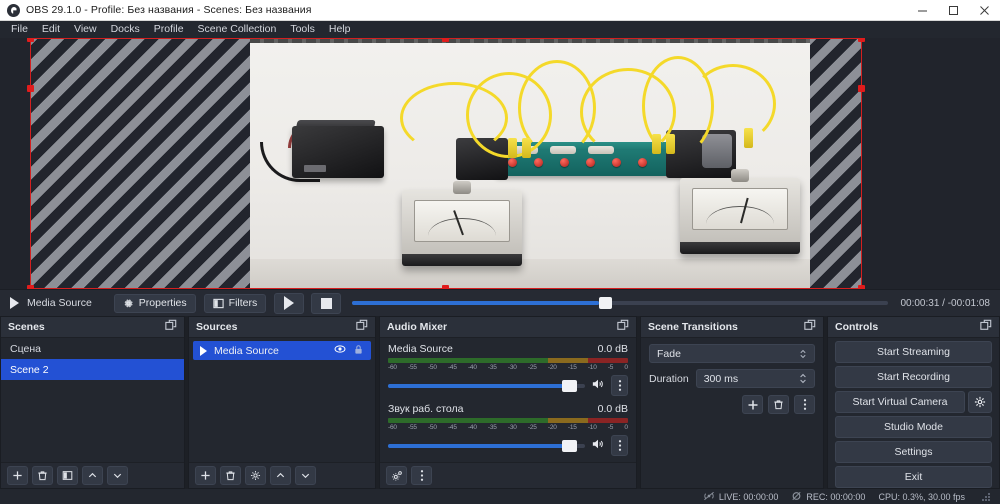  I want to click on scenes-list: Сцена Scene 2, so click(92, 400).